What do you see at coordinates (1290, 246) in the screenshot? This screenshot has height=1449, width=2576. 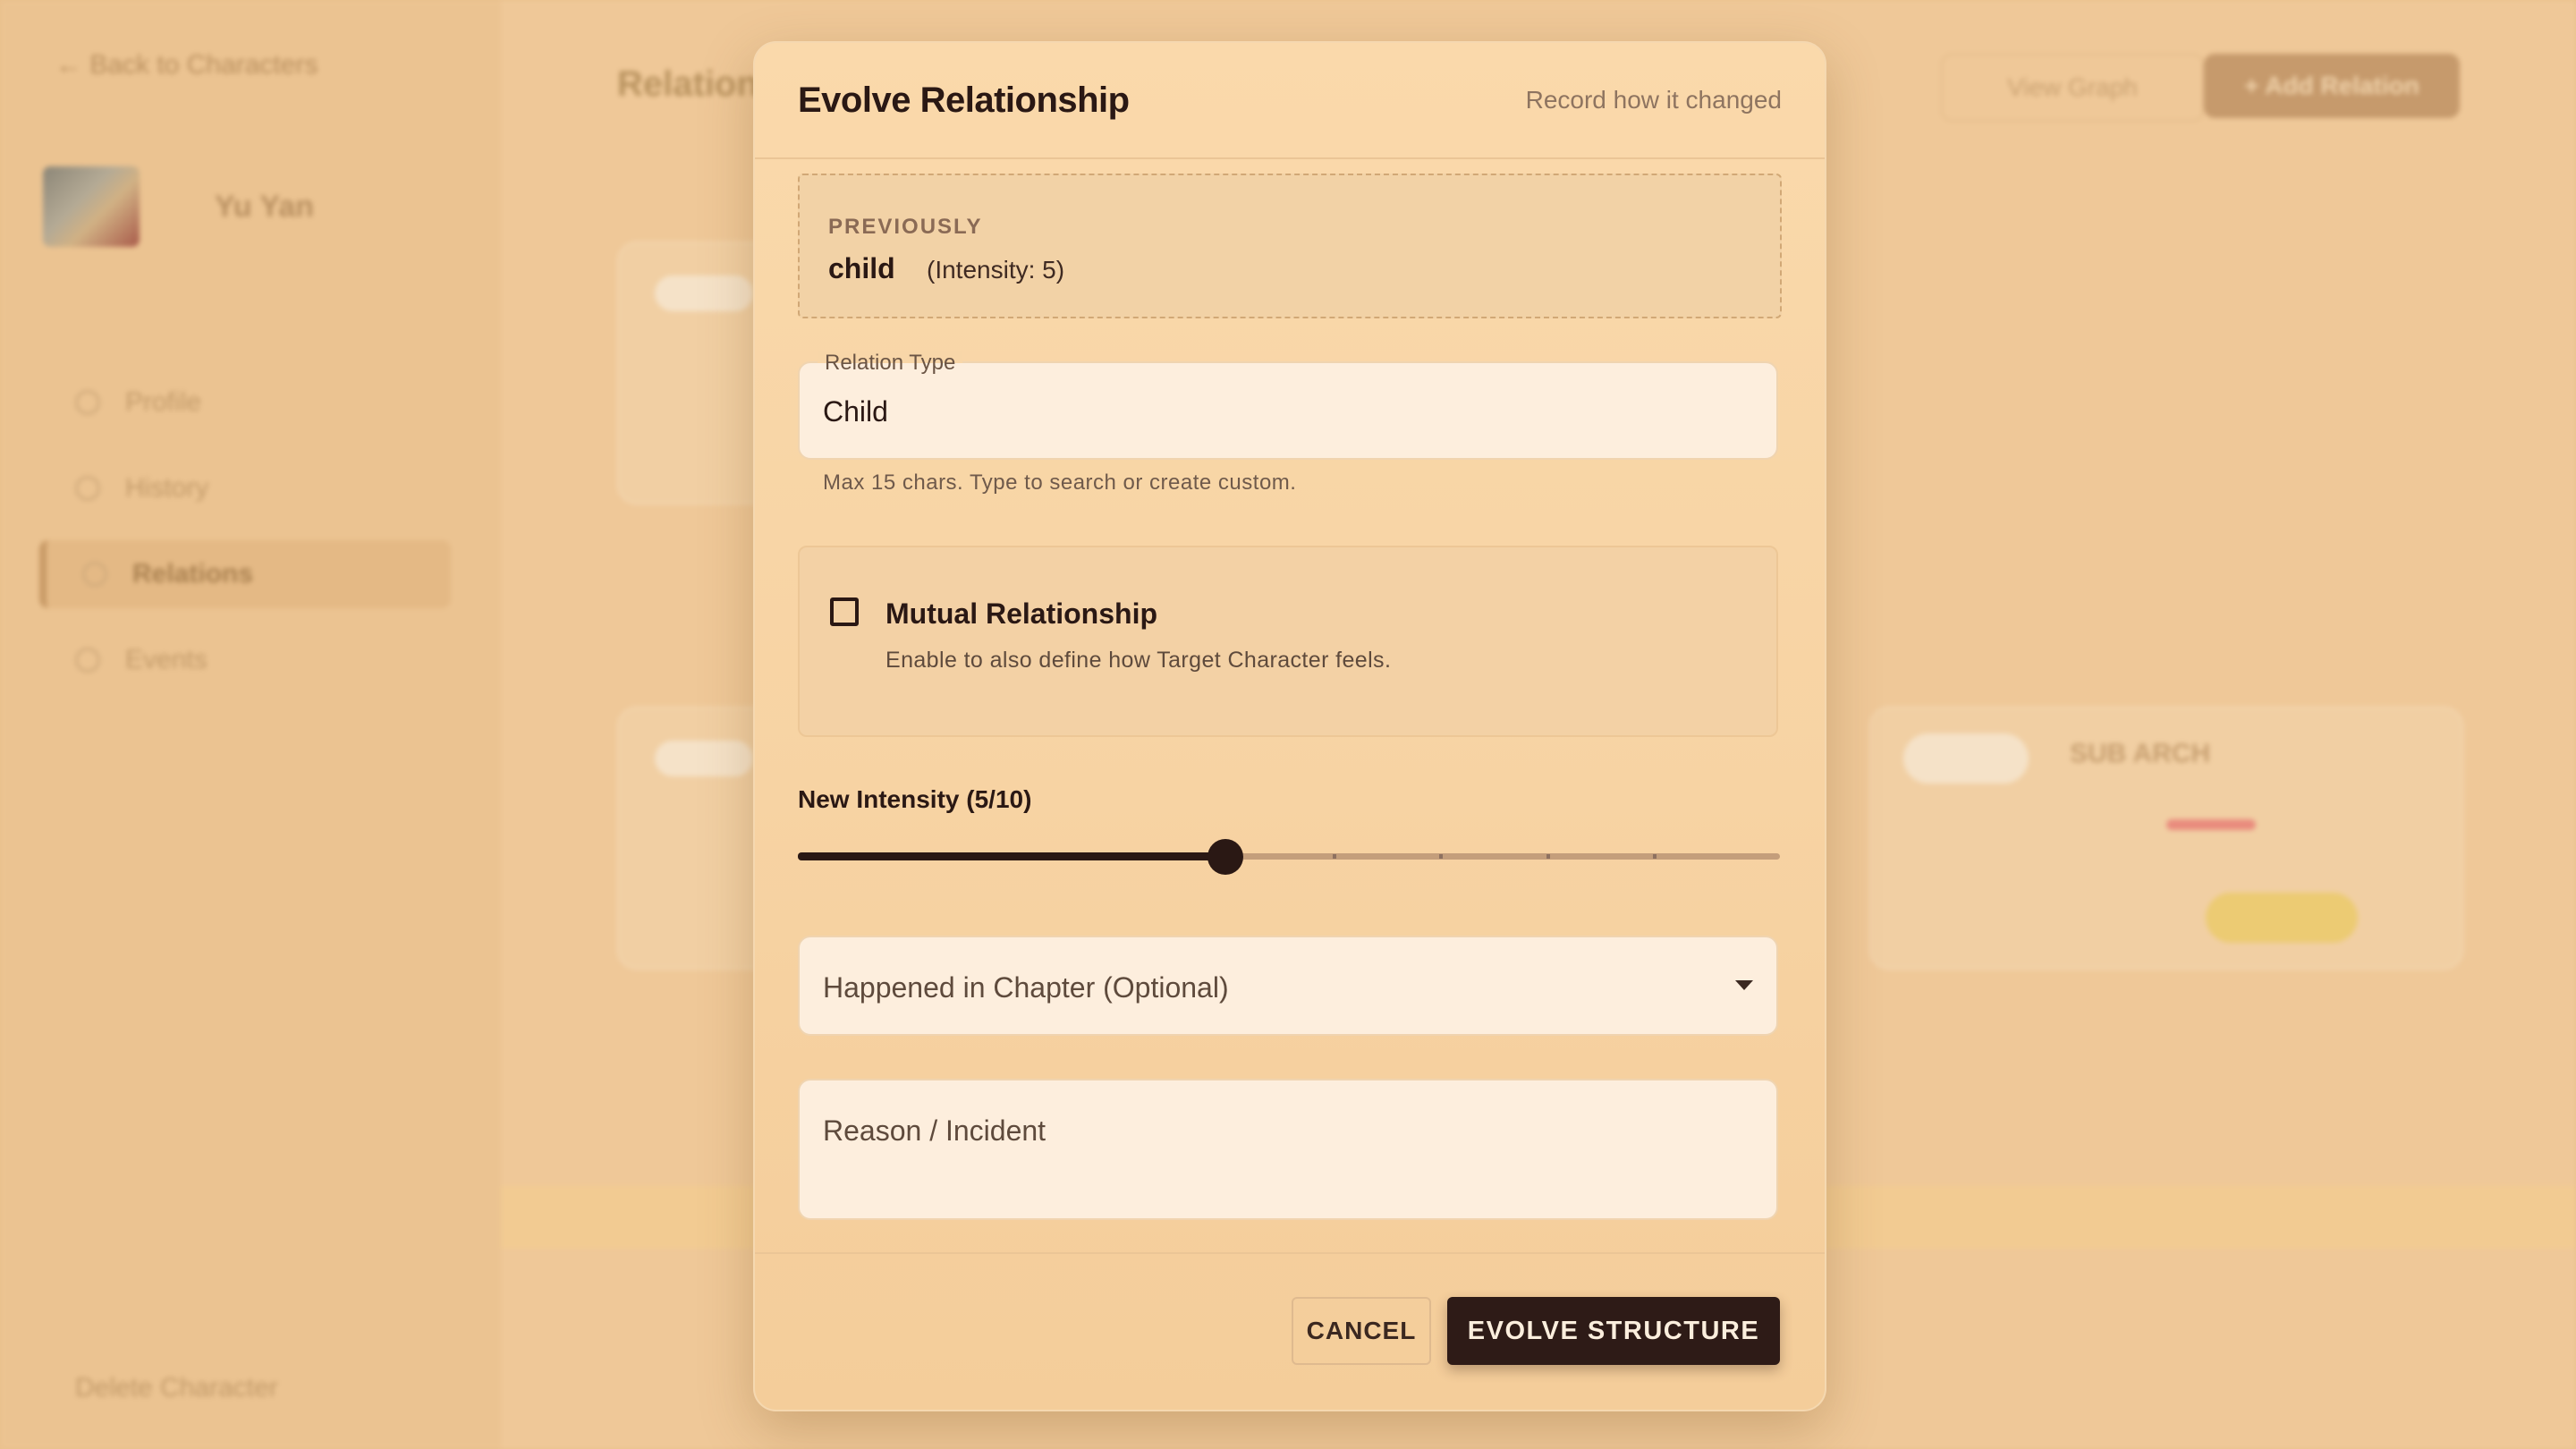 I see `previous-relation-box: PREVIOUSLY child (Intensity: 5)` at bounding box center [1290, 246].